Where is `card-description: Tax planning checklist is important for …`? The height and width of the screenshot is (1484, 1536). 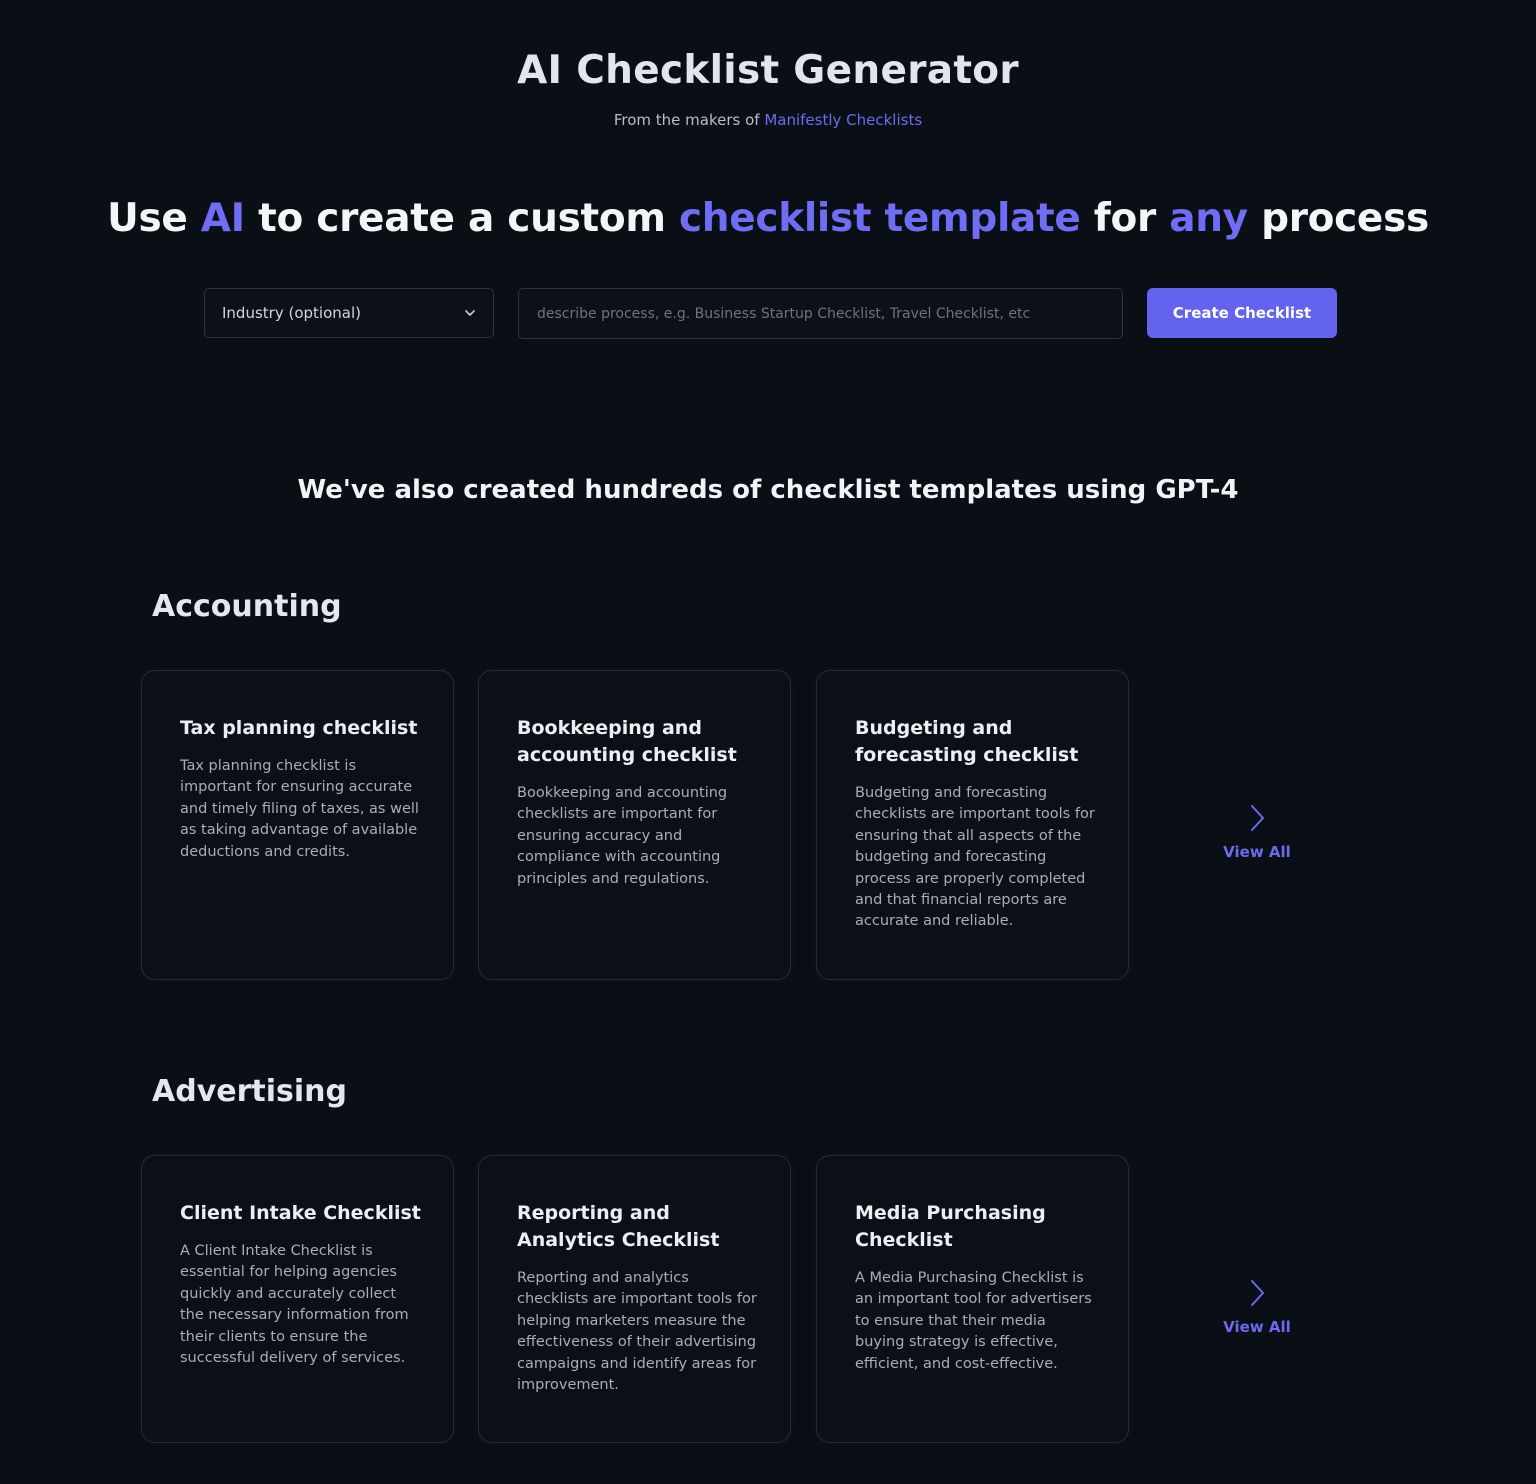 card-description: Tax planning checklist is important for … is located at coordinates (299, 809).